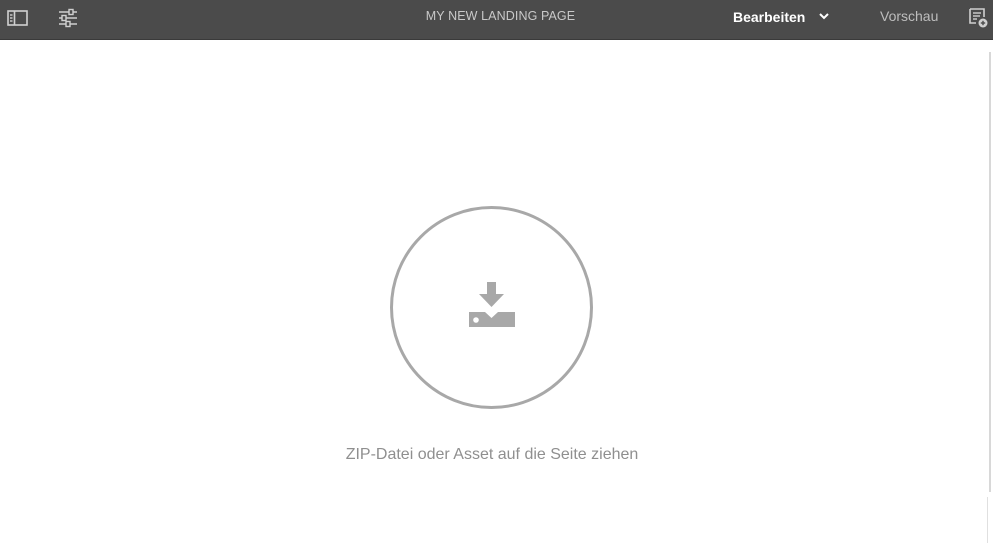 The height and width of the screenshot is (543, 993). I want to click on scrollbar-track-lower, so click(987, 520).